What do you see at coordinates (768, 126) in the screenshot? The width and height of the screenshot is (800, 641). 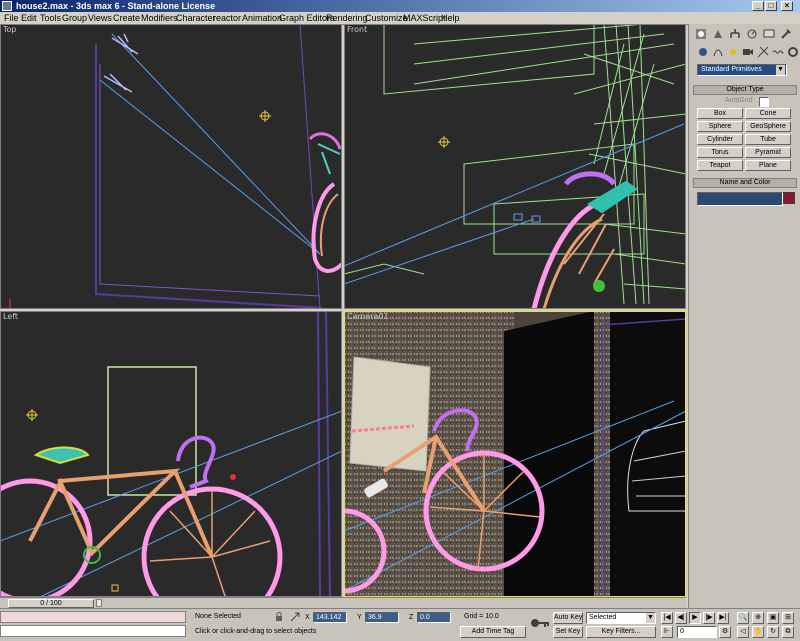 I see `geosphere-button: GeoSphere` at bounding box center [768, 126].